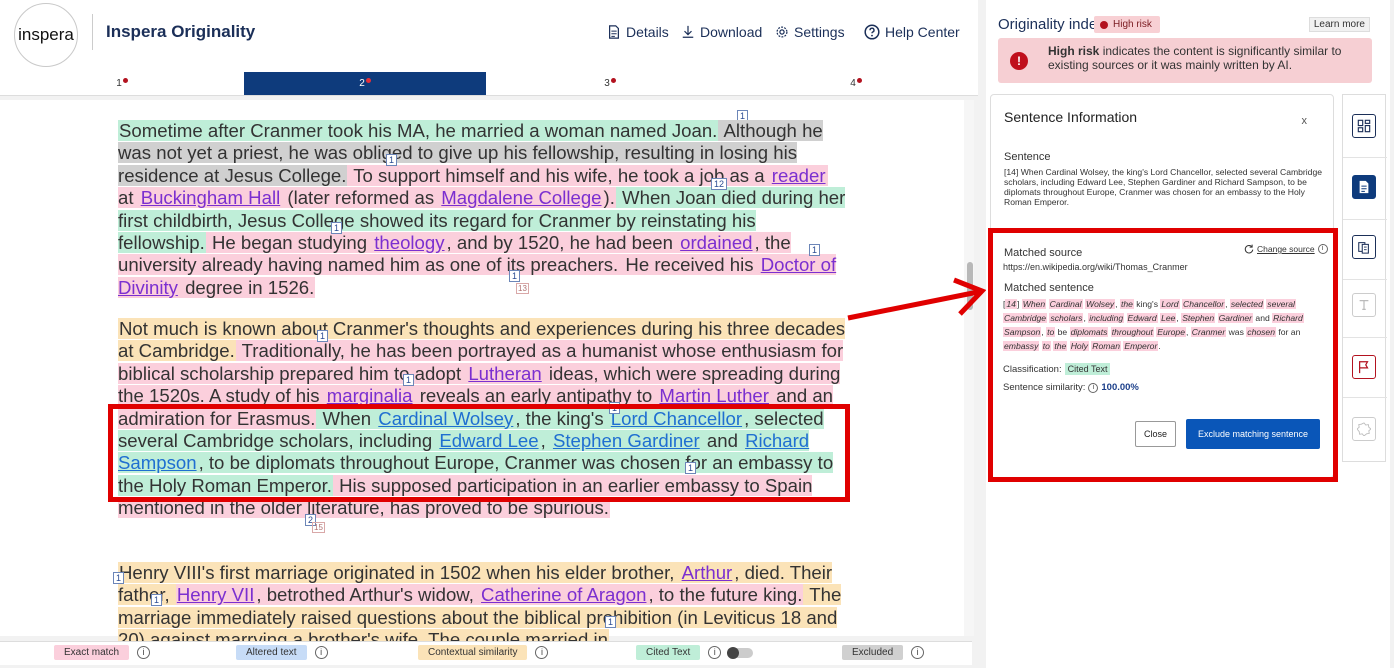  What do you see at coordinates (1288, 318) in the screenshot?
I see `matched-word: Richard` at bounding box center [1288, 318].